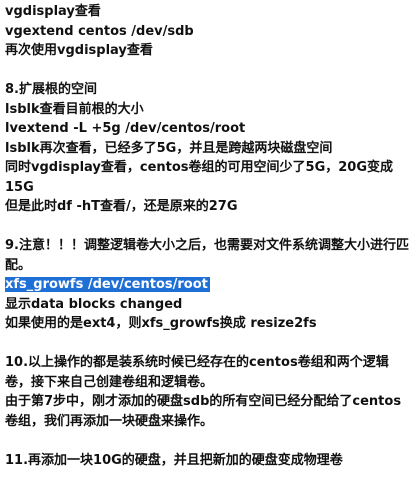  I want to click on selected-text-line: xfs_growfs /dev/centos/root, so click(207, 285).